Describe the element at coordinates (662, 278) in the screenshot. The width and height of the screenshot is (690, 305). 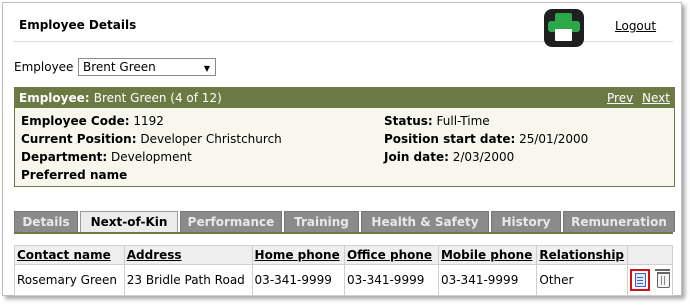
I see `delete-icon` at that location.